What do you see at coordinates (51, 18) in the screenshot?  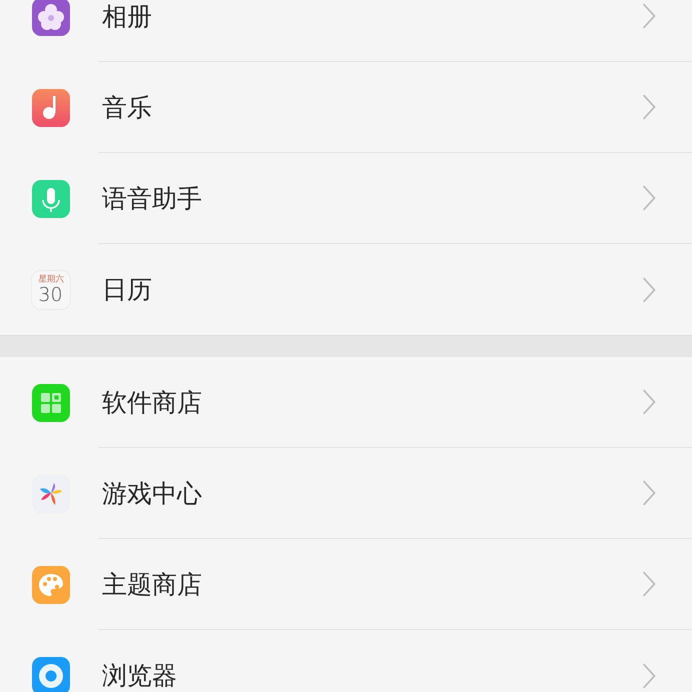 I see `flower-icon` at bounding box center [51, 18].